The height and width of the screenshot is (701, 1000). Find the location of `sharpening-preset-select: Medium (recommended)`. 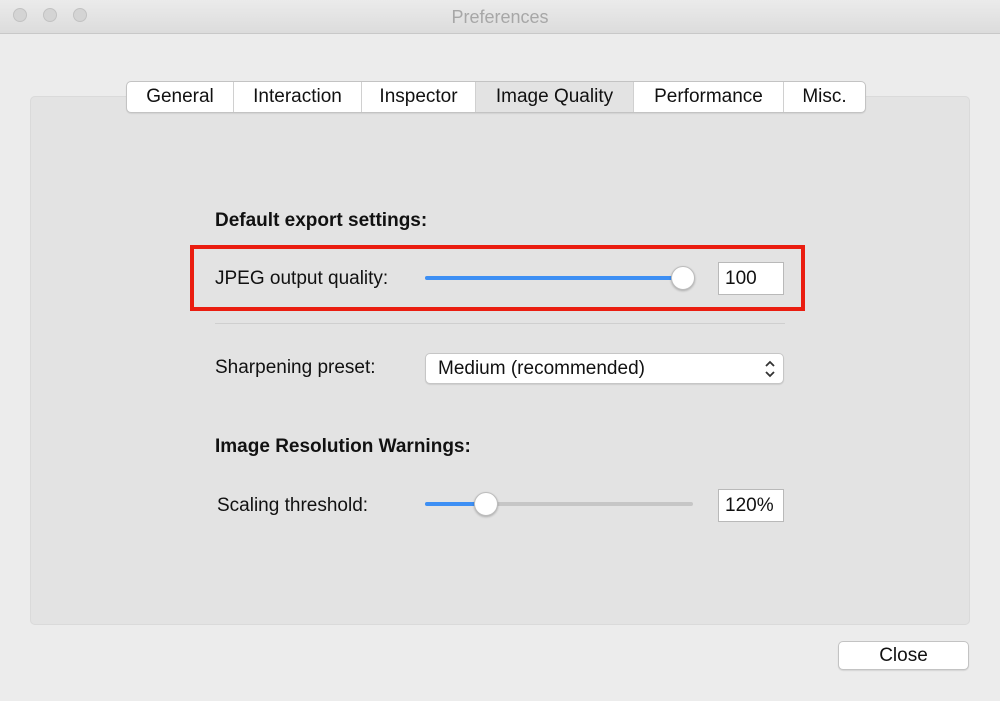

sharpening-preset-select: Medium (recommended) is located at coordinates (604, 368).